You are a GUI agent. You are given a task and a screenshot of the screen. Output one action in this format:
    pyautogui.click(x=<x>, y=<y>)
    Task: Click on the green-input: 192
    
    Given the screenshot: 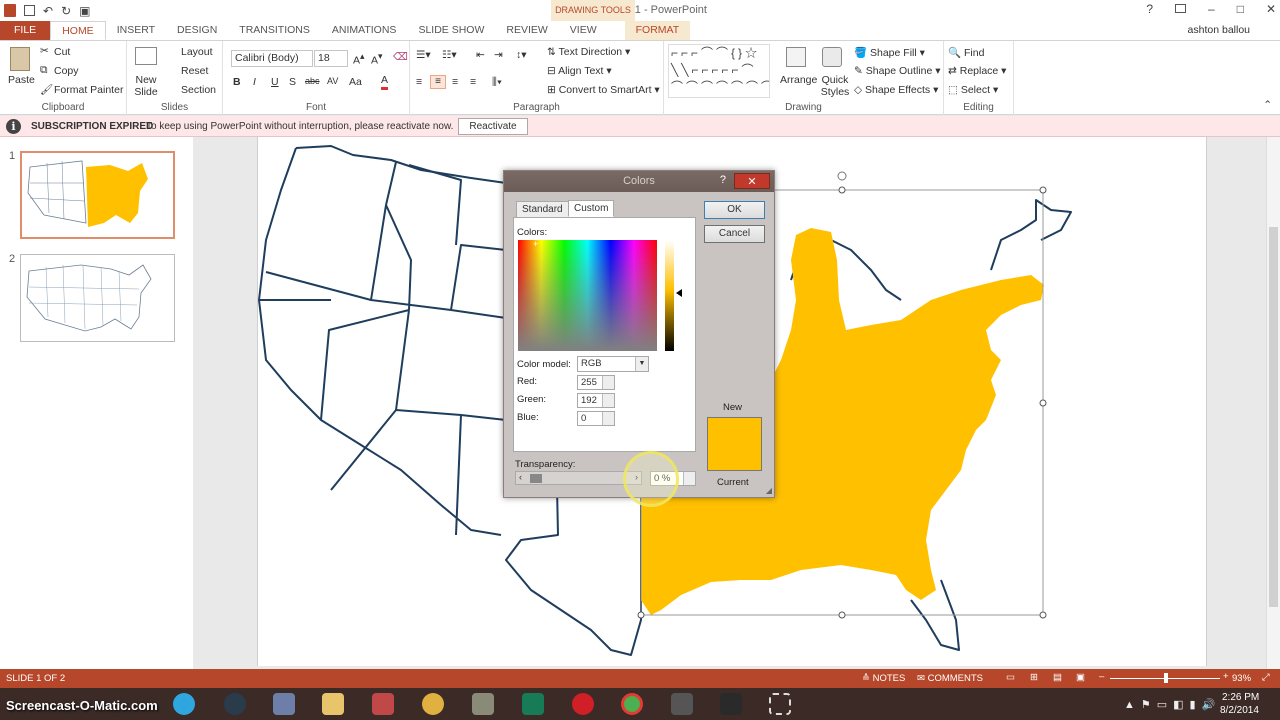 What is the action you would take?
    pyautogui.click(x=596, y=400)
    